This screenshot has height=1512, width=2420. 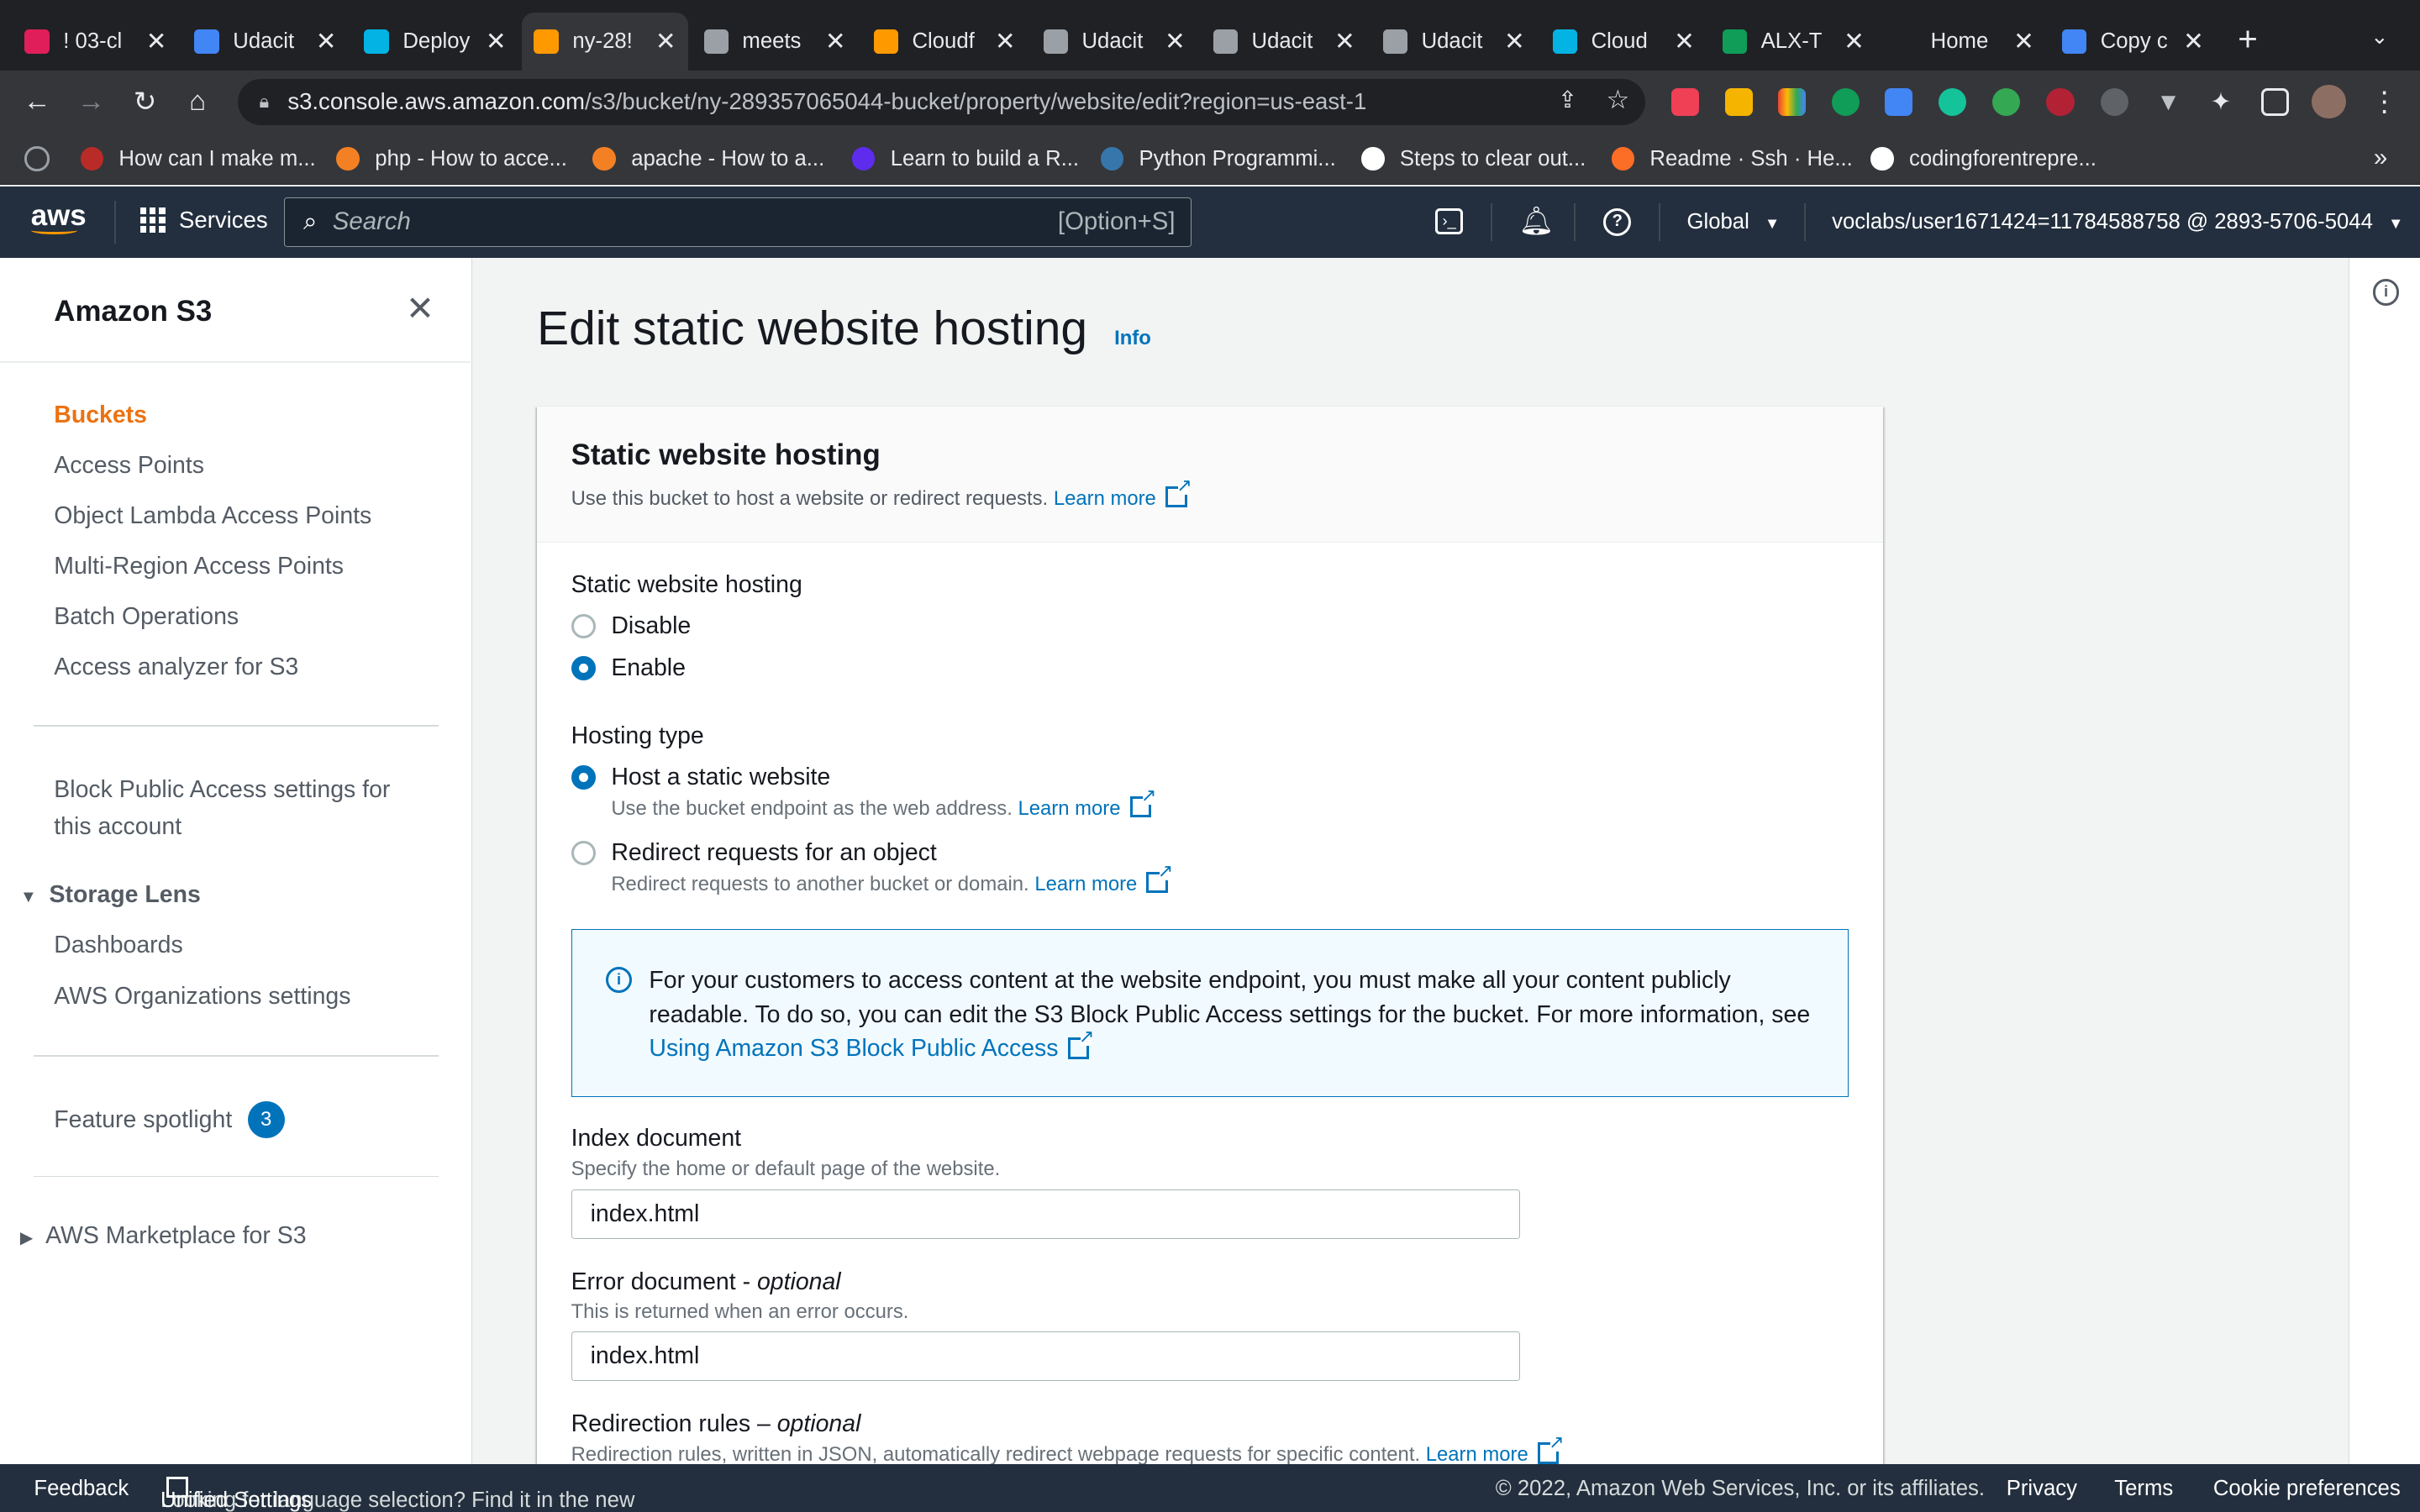 I want to click on sidebar-item-dashboards: Dashboards, so click(x=118, y=945).